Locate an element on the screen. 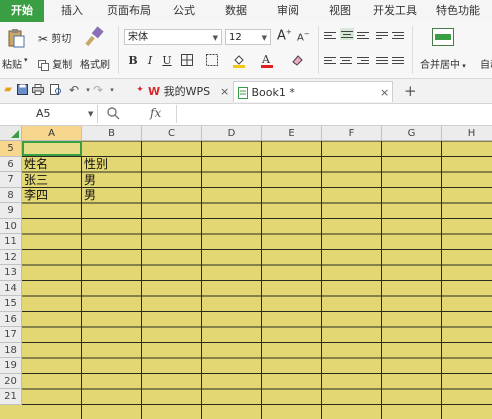 The image size is (492, 419). tab-insert: 插入 is located at coordinates (72, 11).